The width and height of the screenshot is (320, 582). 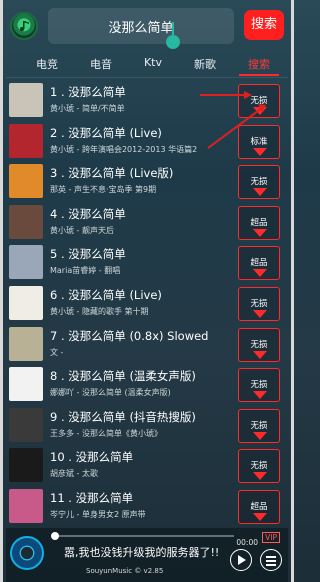 I want to click on vip-badge: VIP, so click(x=271, y=537).